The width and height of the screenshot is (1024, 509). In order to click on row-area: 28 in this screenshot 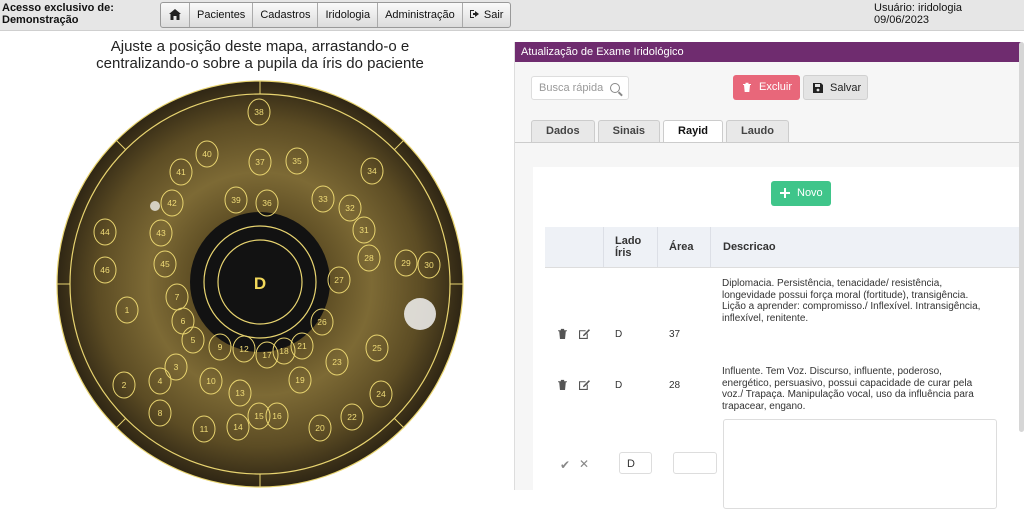, I will do `click(675, 385)`.